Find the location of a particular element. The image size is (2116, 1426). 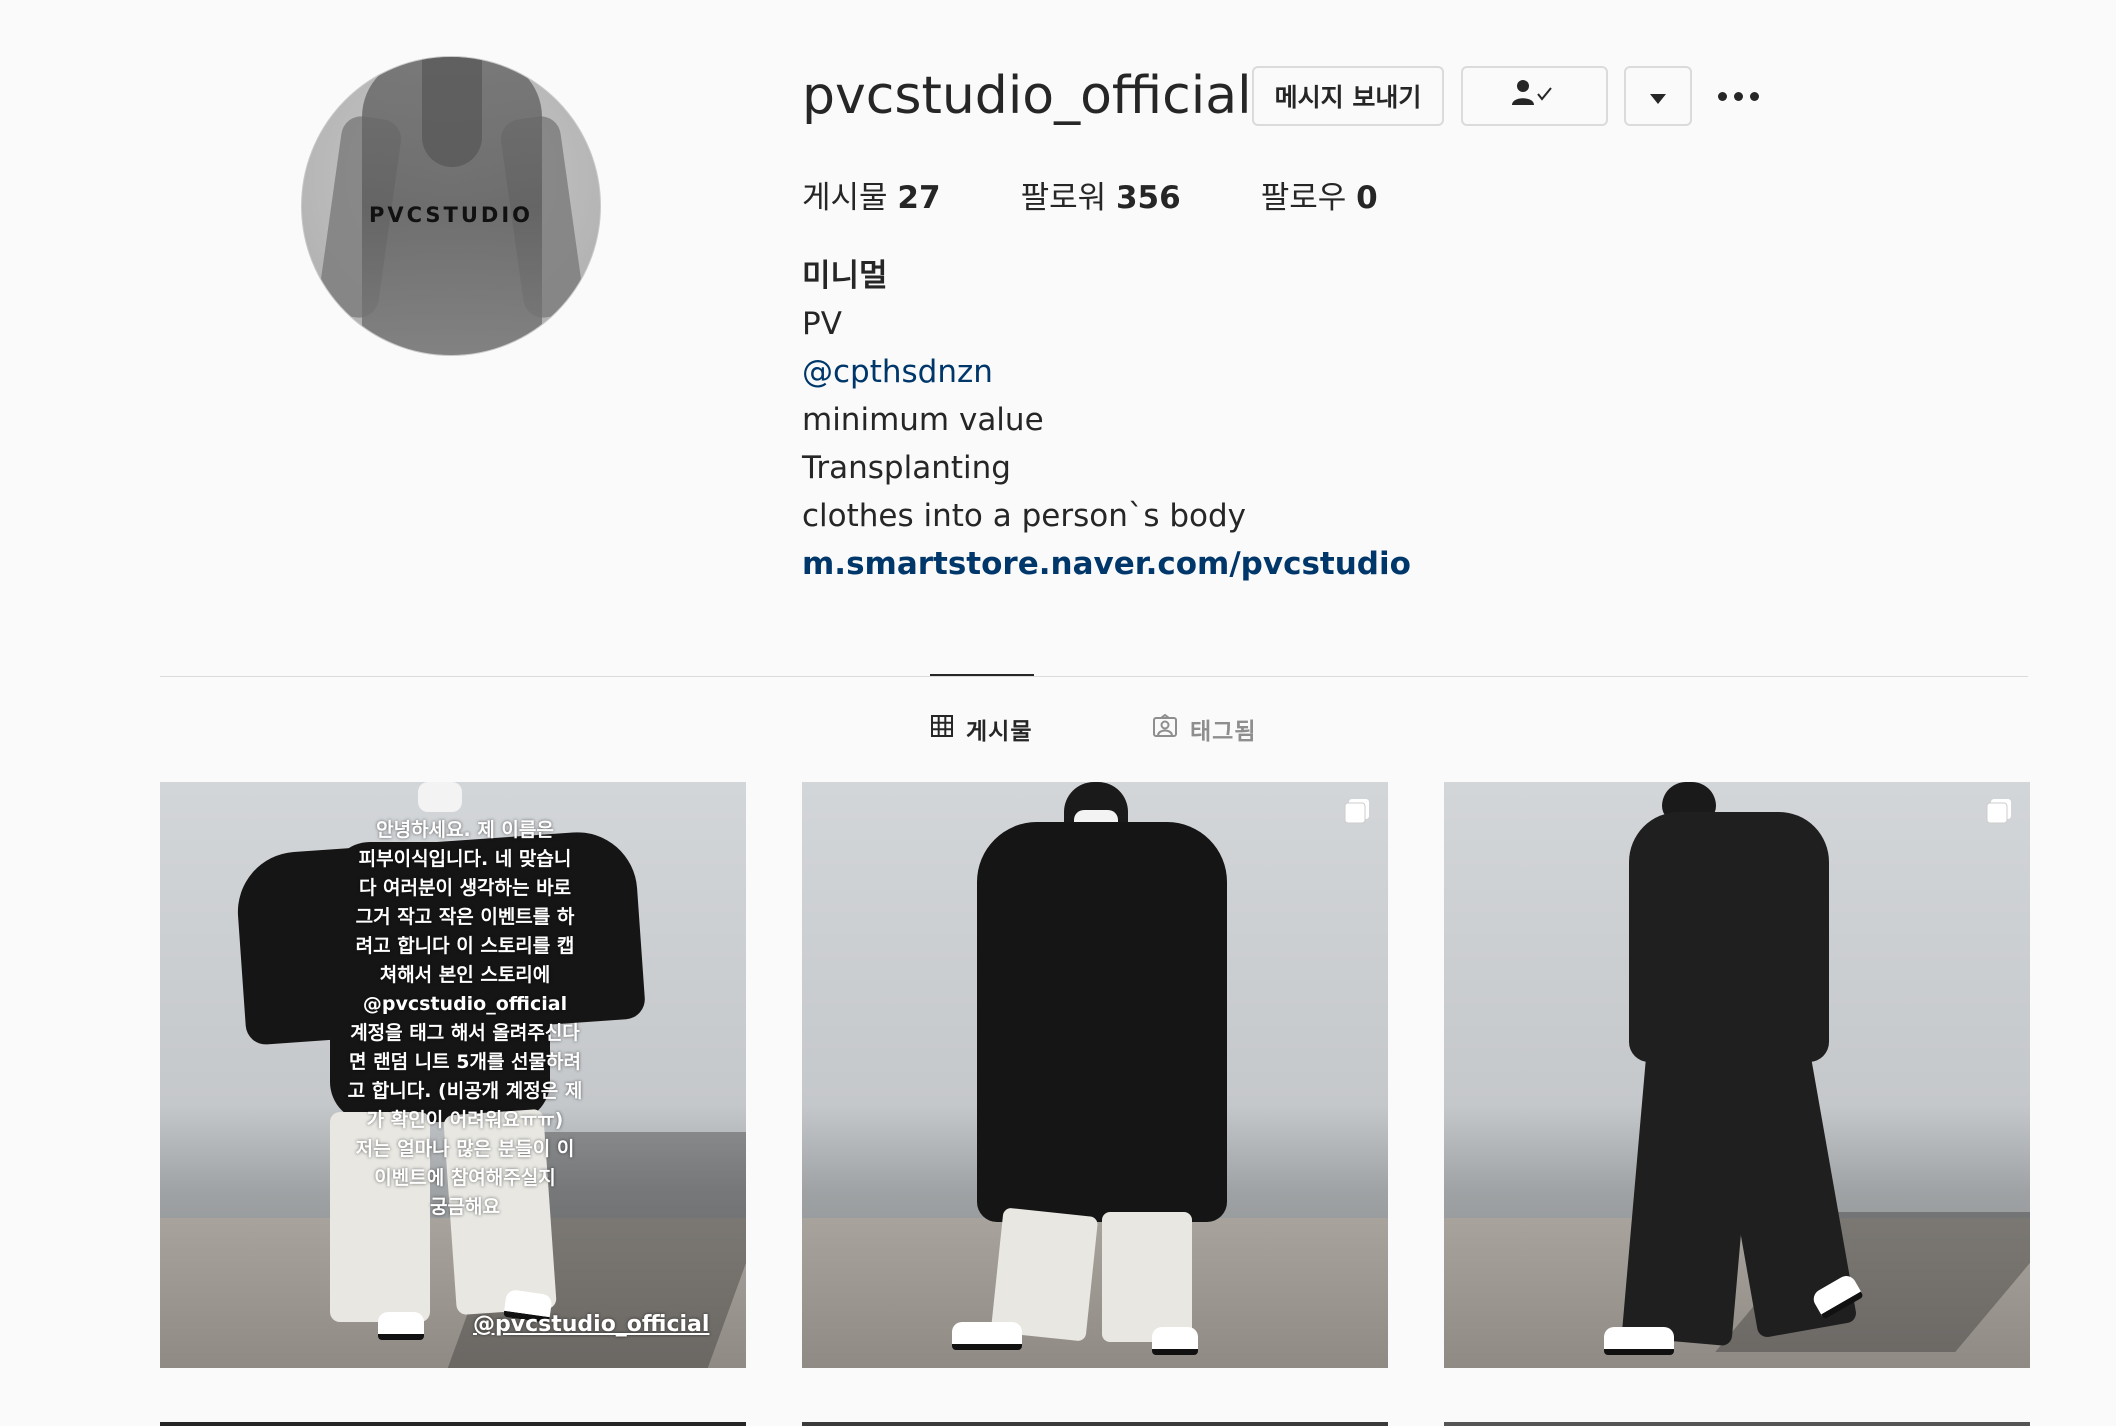

followers-count: 팔로워 356 is located at coordinates (1101, 194).